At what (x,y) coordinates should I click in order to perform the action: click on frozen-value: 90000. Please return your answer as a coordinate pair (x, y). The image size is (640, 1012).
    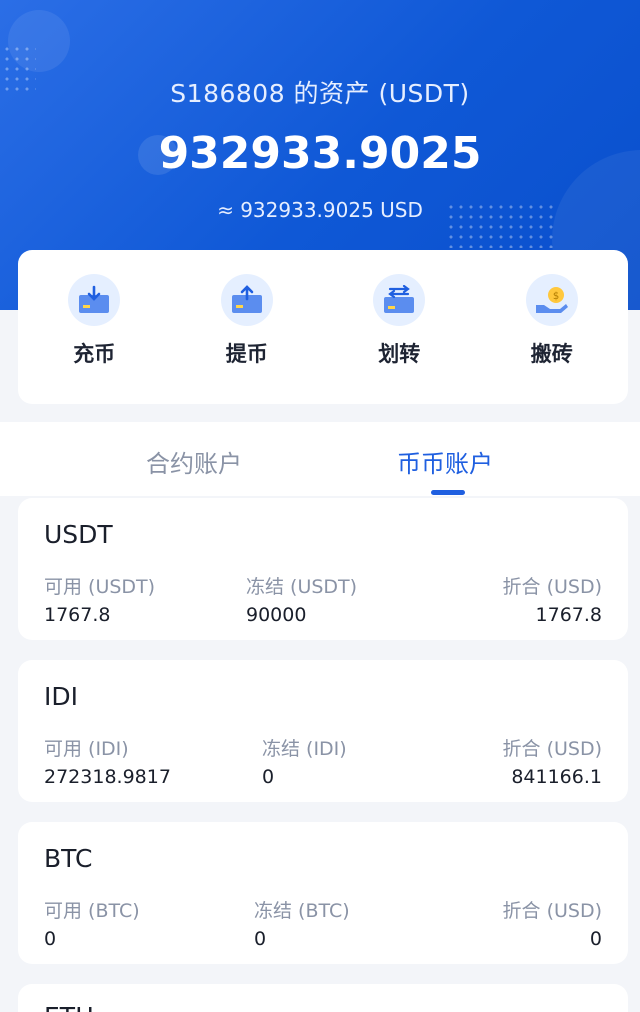
    Looking at the image, I should click on (276, 615).